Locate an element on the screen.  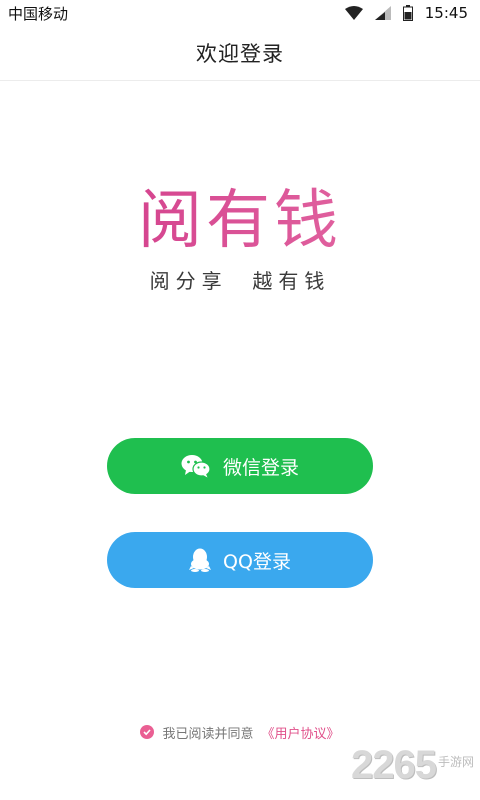
qq-login-label: QQ登录 is located at coordinates (257, 561).